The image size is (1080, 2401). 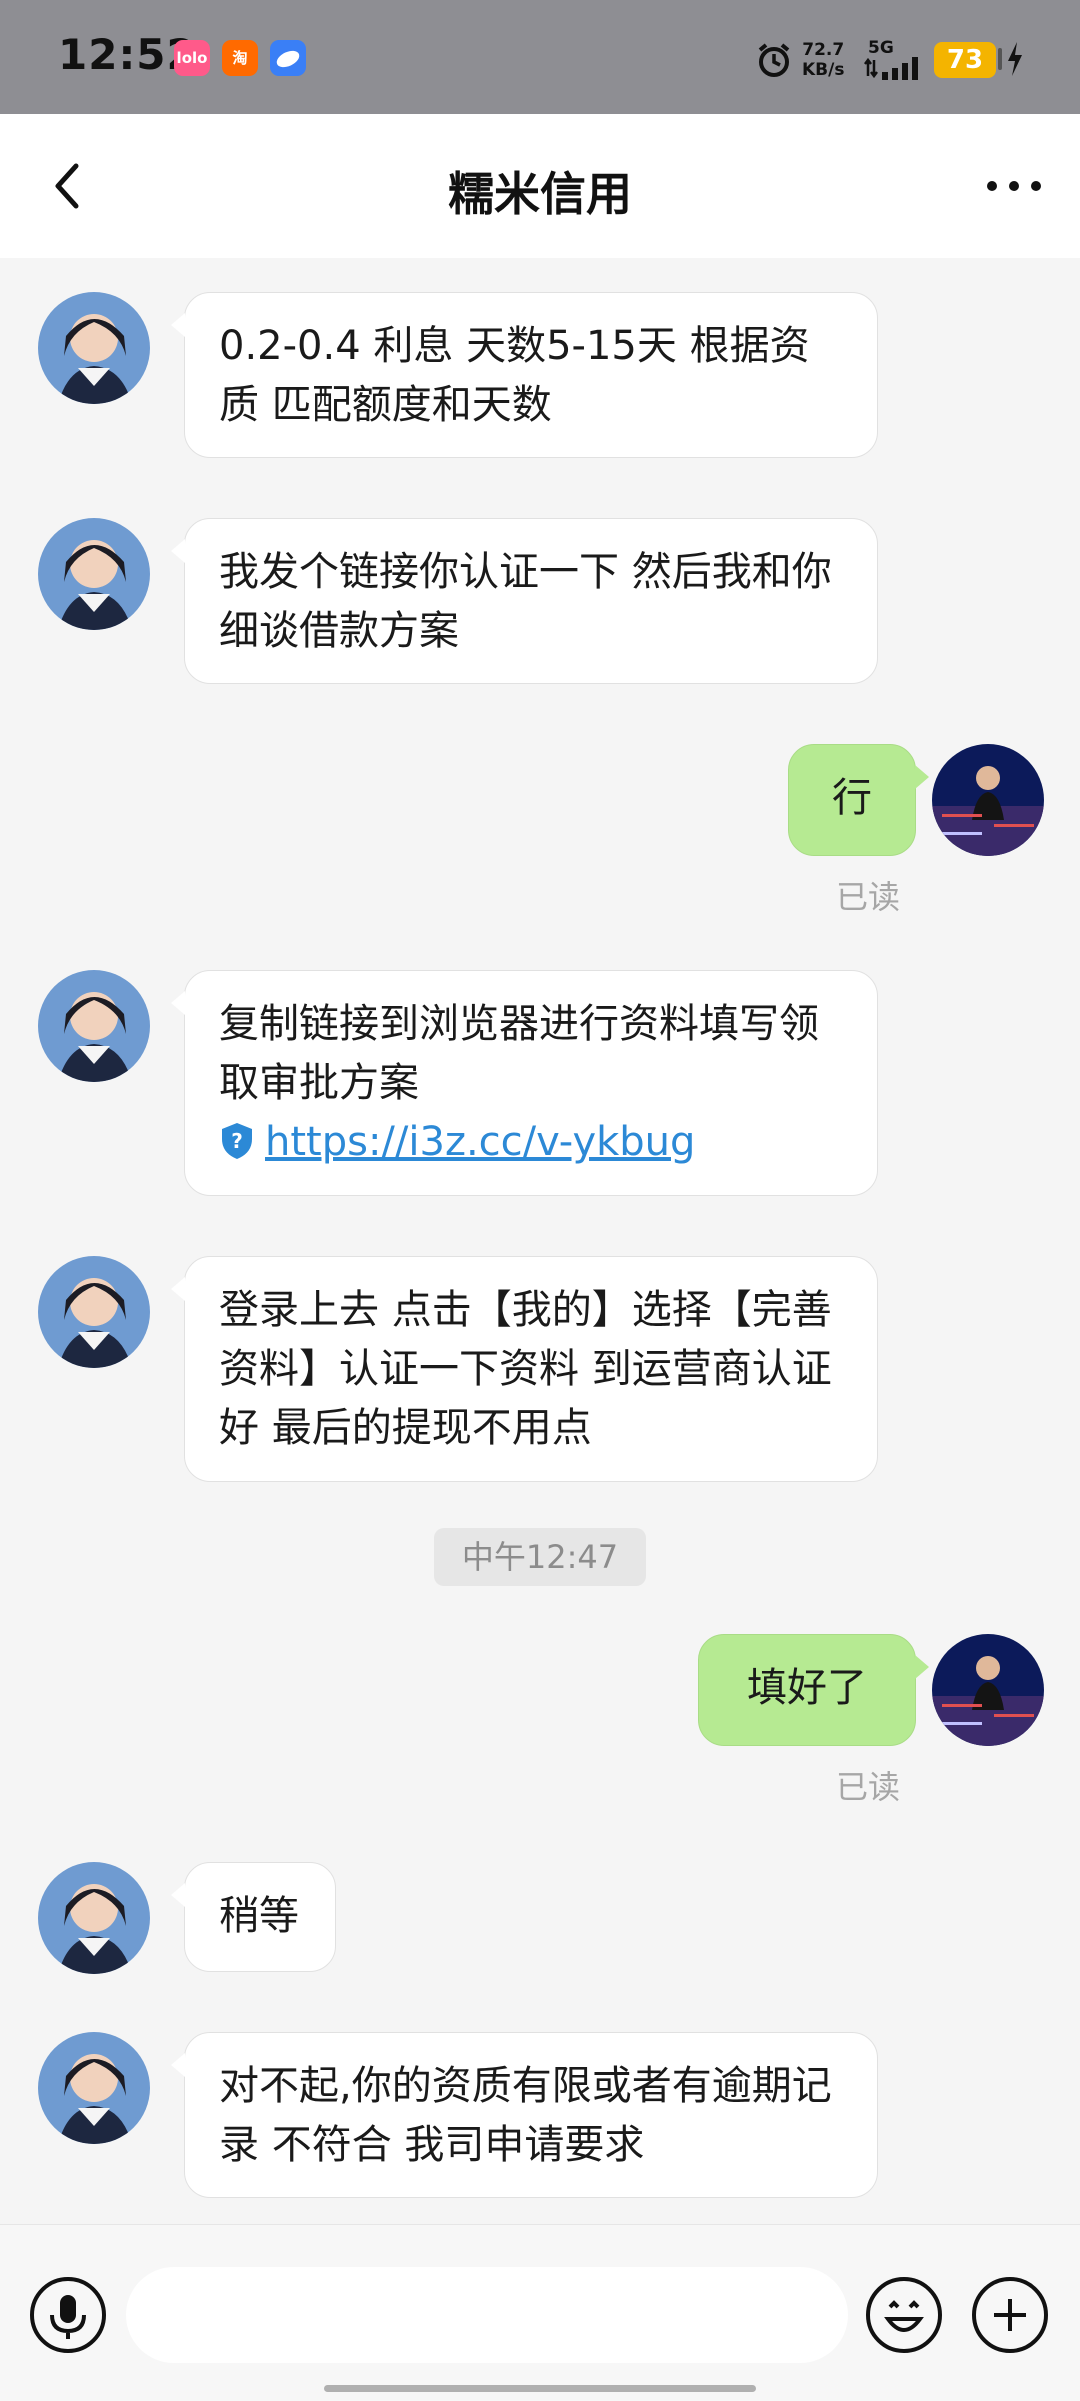 I want to click on network-type: 5G, so click(x=881, y=48).